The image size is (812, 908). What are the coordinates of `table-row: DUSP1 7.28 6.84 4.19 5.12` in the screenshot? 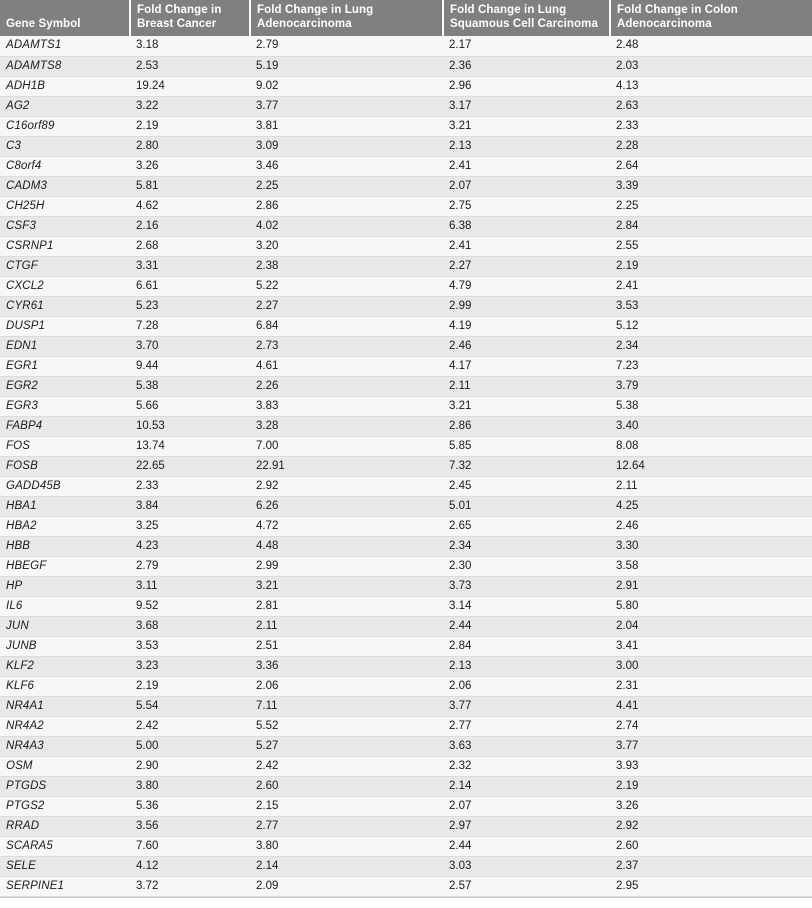 It's located at (406, 326).